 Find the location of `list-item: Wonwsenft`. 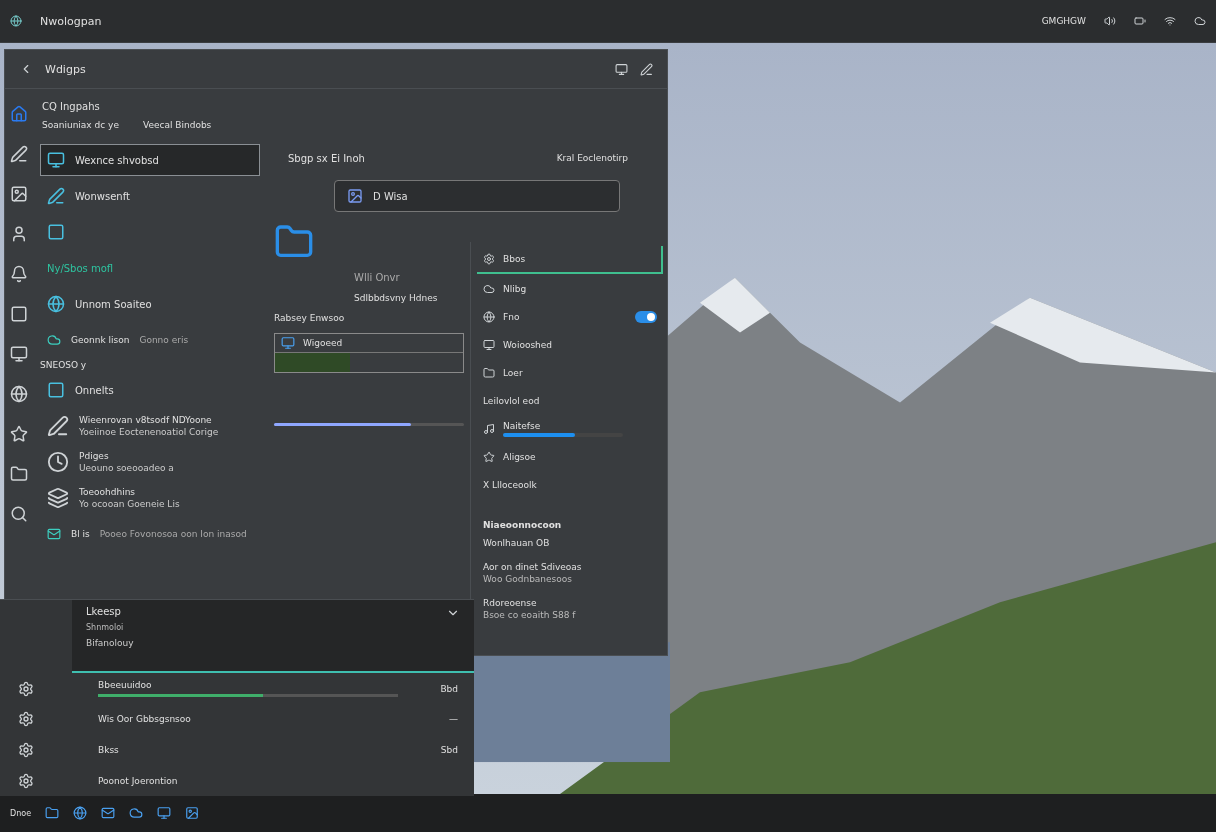

list-item: Wonwsenft is located at coordinates (150, 196).